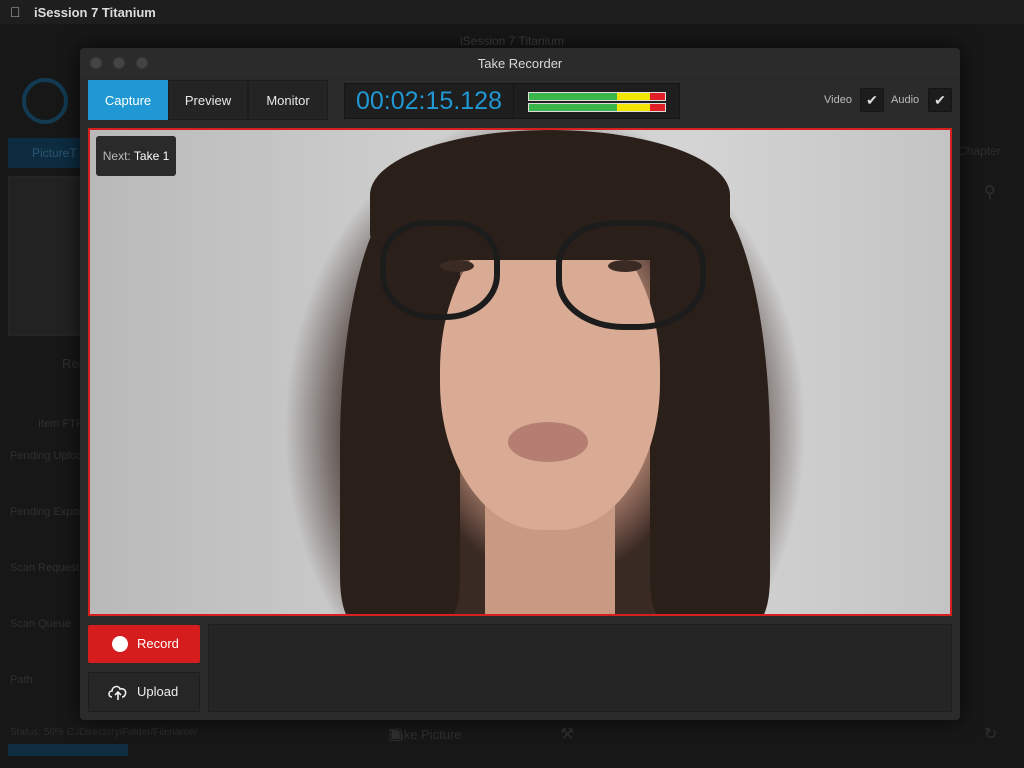  What do you see at coordinates (979, 151) in the screenshot?
I see `background-chapter: Chapter` at bounding box center [979, 151].